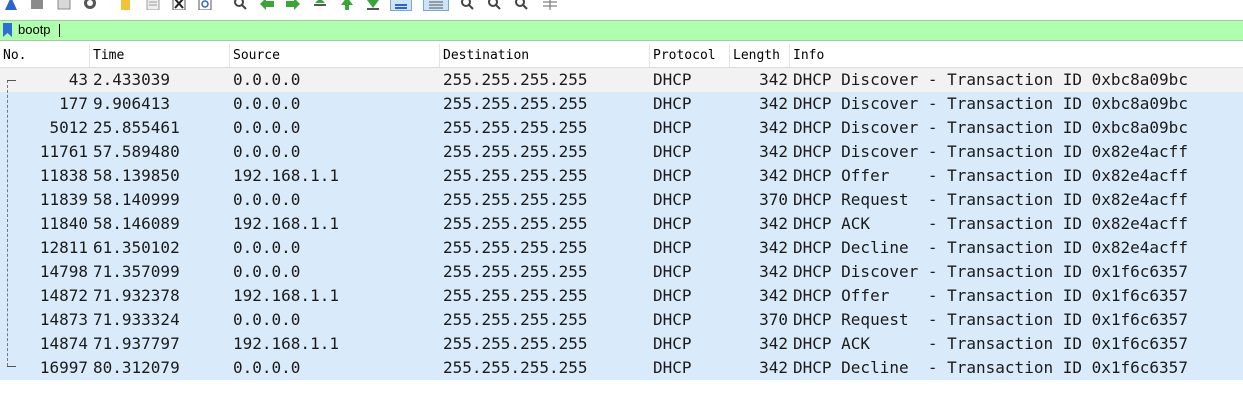 Image resolution: width=1243 pixels, height=399 pixels. Describe the element at coordinates (436, 5) in the screenshot. I see `colorize-icon` at that location.